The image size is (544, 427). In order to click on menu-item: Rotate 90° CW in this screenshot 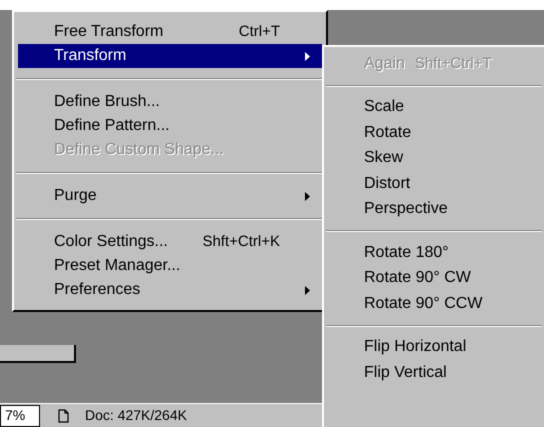, I will do `click(434, 278)`.